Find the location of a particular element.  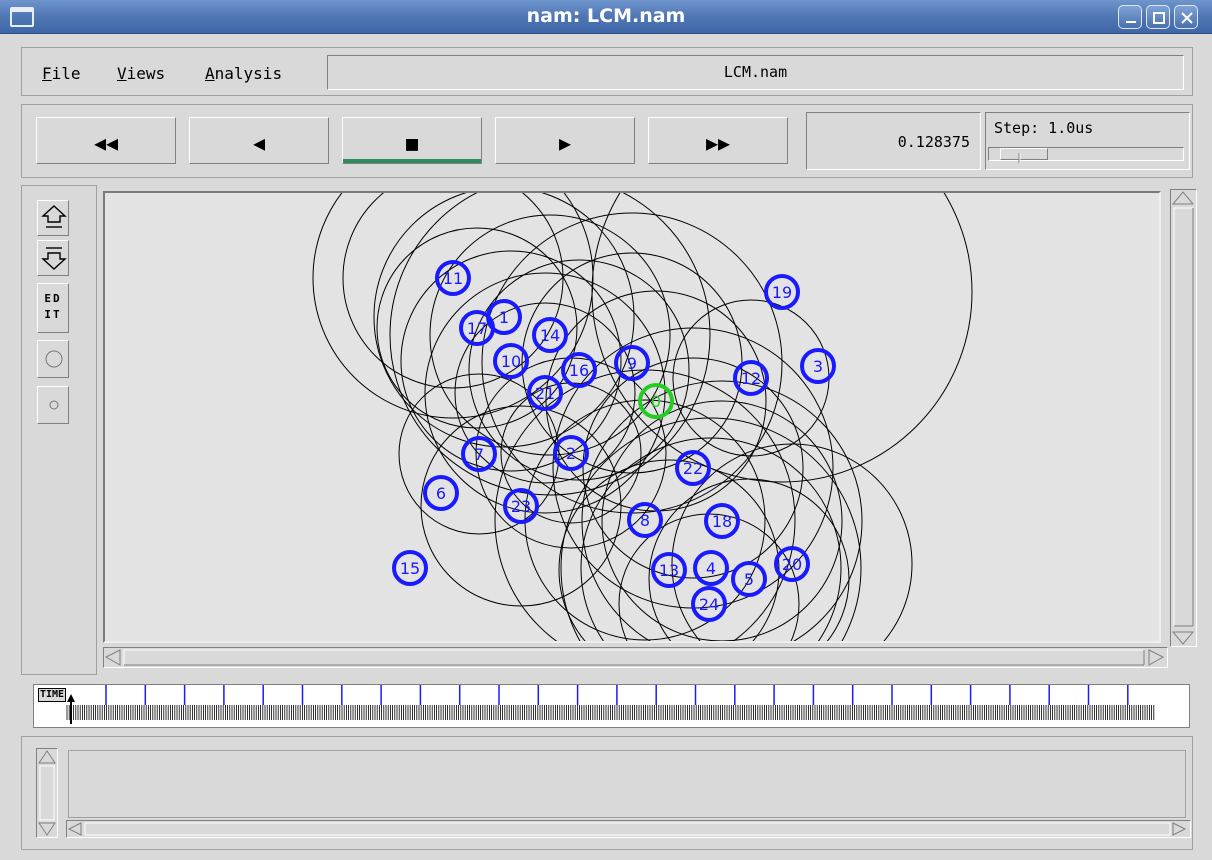

step-slider-thumb is located at coordinates (1024, 155).